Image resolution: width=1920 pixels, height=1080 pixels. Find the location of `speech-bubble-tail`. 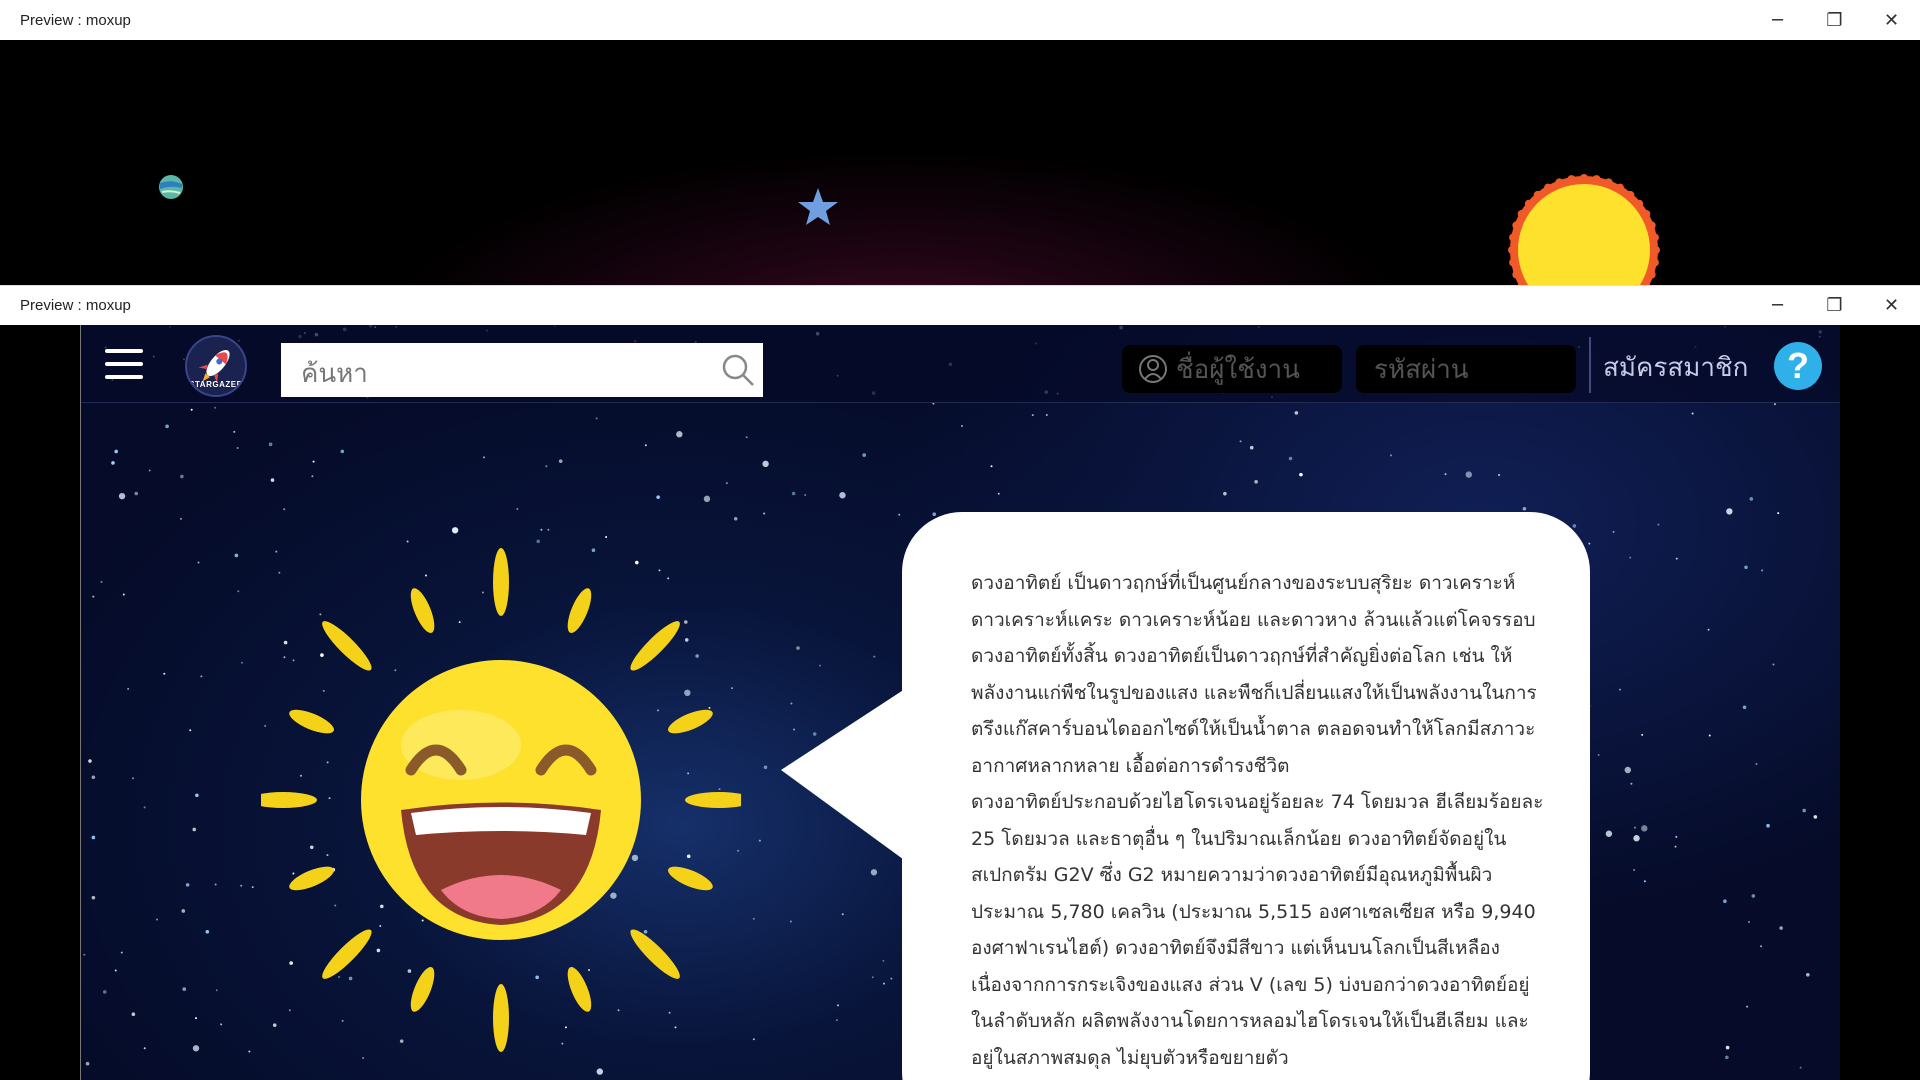

speech-bubble-tail is located at coordinates (846, 775).